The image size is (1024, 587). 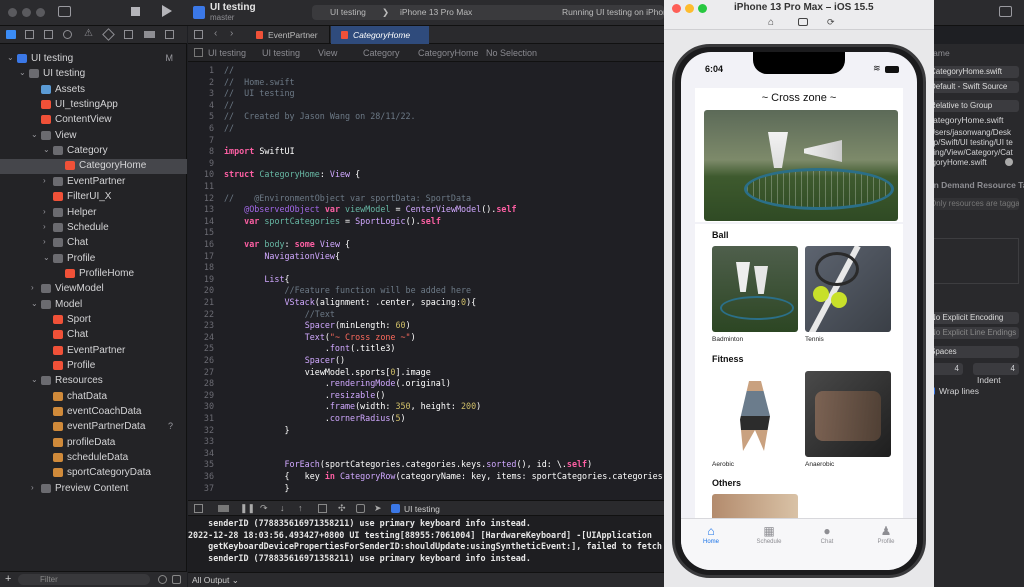 What do you see at coordinates (973, 352) in the screenshot?
I see `indent-using-select: Spaces` at bounding box center [973, 352].